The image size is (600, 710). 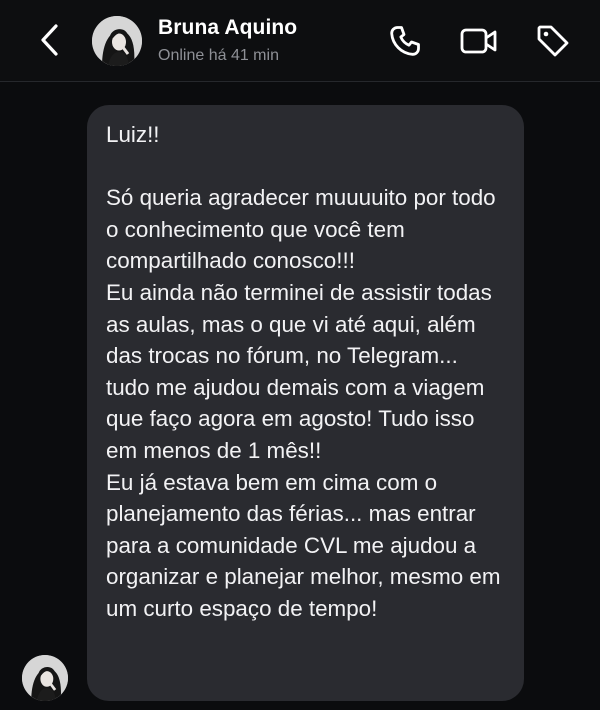 I want to click on chat-header: Bruna Aquino Online há 41 min, so click(x=300, y=41).